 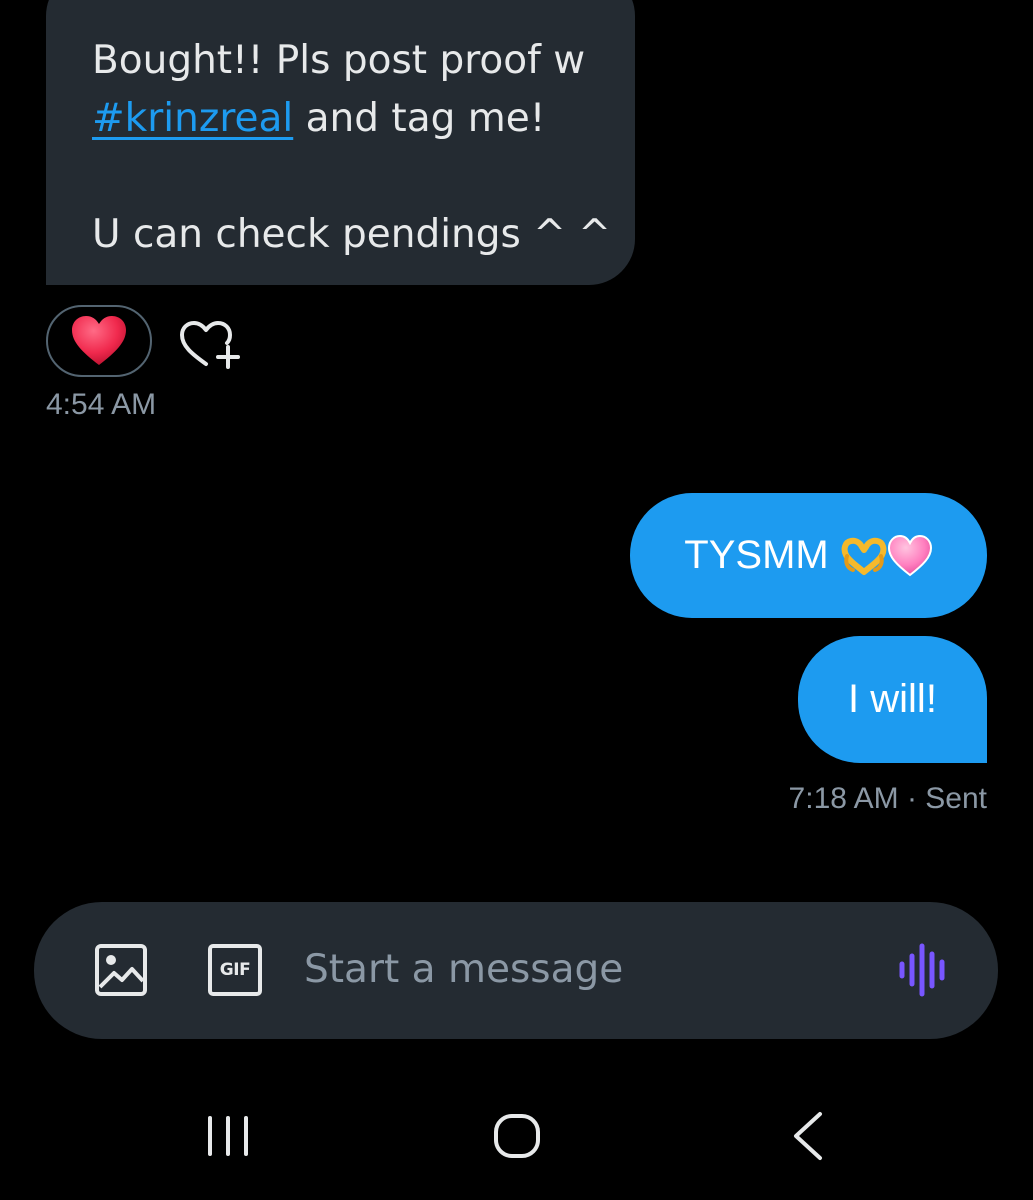 I want to click on red-heart-icon, so click(x=99, y=340).